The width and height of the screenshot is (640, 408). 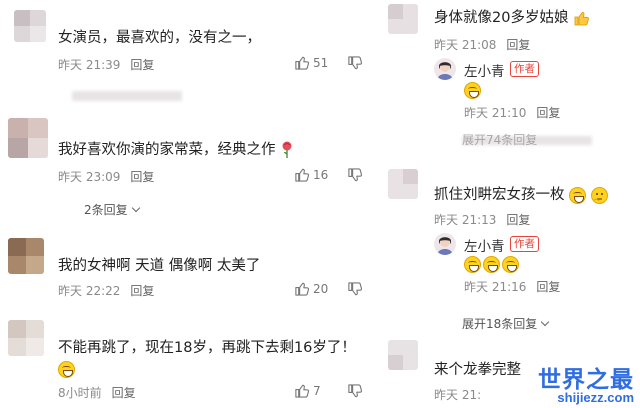 I want to click on comment-meta: 昨天 23:09 回复, so click(x=106, y=176).